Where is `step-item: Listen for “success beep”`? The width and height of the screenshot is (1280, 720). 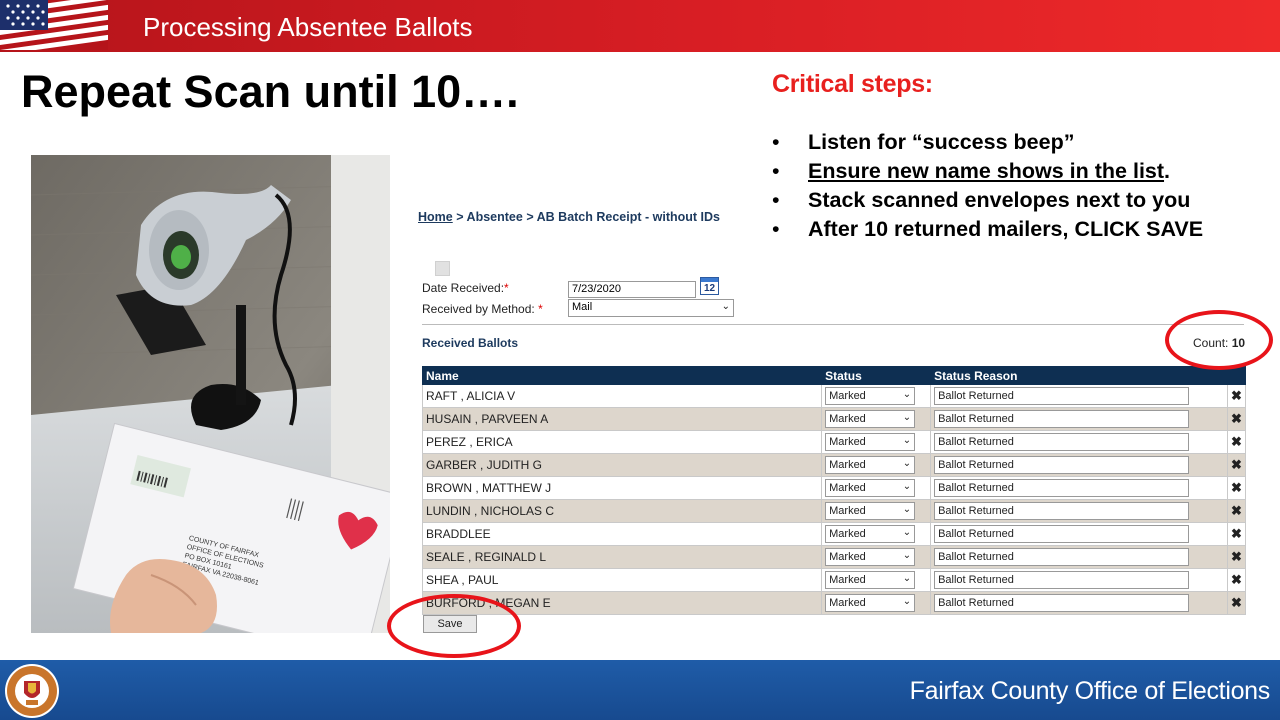
step-item: Listen for “success beep” is located at coordinates (987, 142).